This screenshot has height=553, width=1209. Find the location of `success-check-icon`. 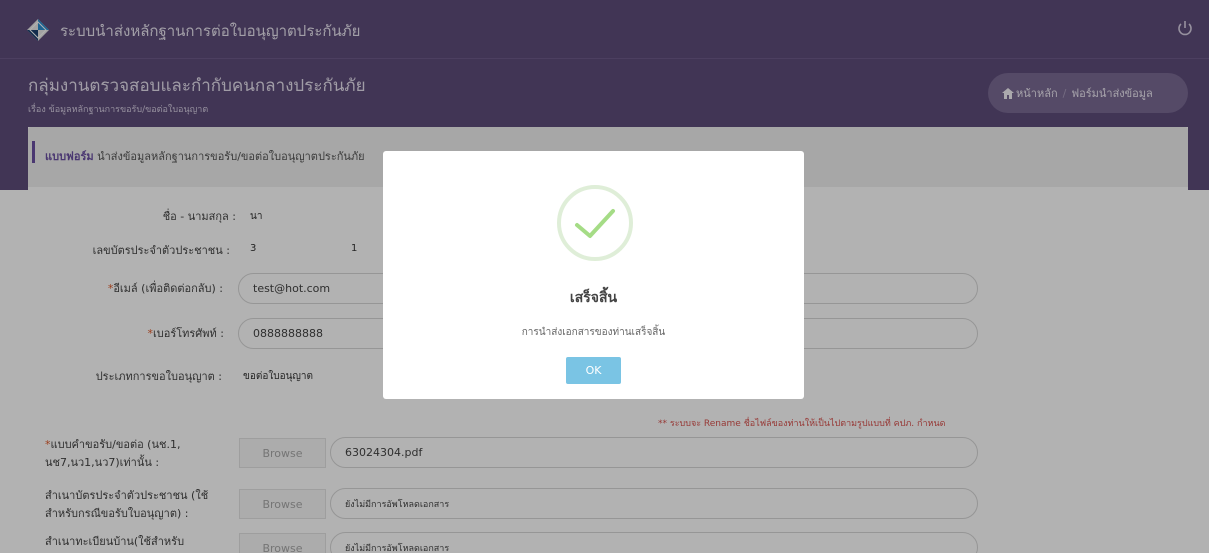

success-check-icon is located at coordinates (595, 223).